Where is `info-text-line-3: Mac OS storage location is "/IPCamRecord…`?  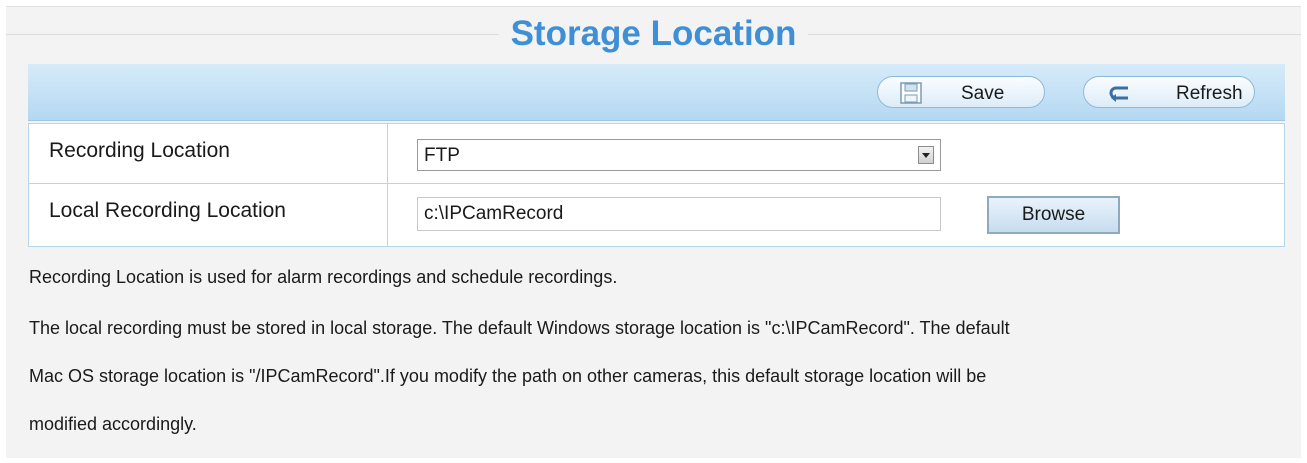 info-text-line-3: Mac OS storage location is "/IPCamRecord… is located at coordinates (508, 376).